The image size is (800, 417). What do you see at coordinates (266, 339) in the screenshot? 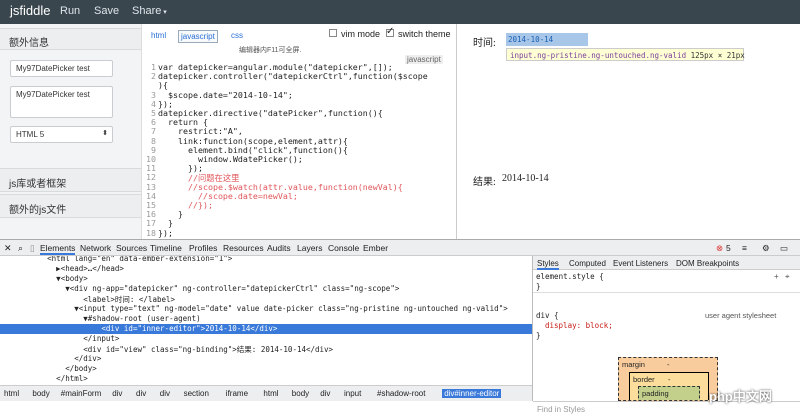
I see `dom-node-row: </input>` at bounding box center [266, 339].